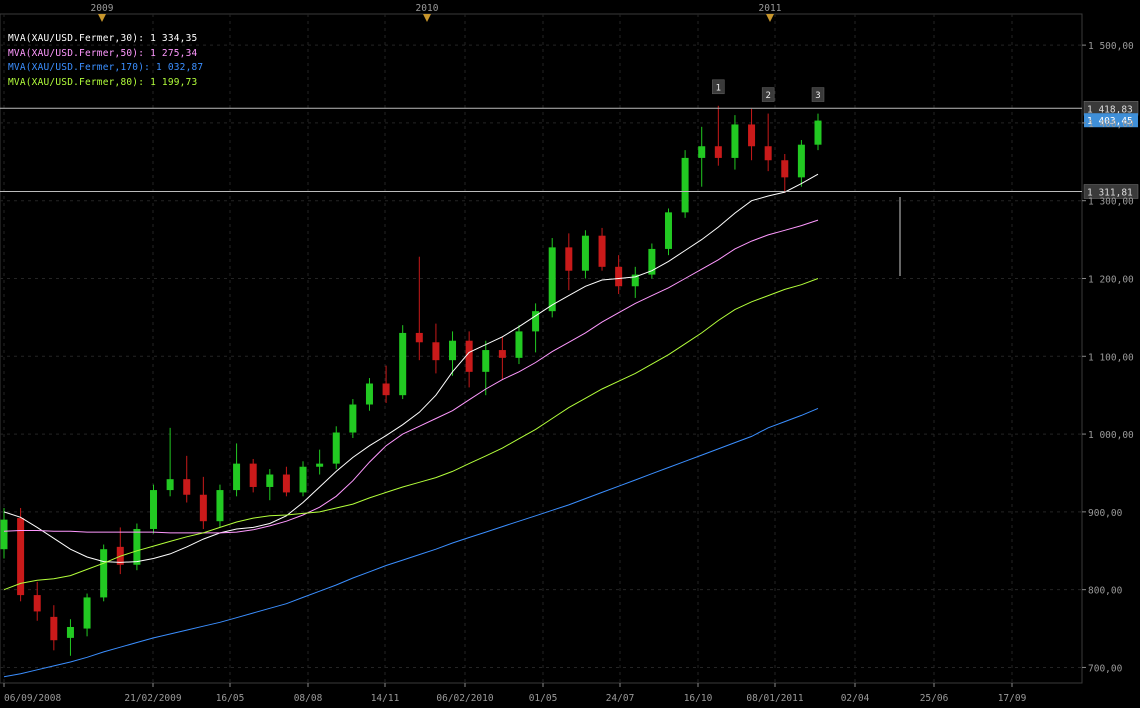 This screenshot has height=708, width=1140. I want to click on y-tick-label: 1 000,00, so click(1111, 435).